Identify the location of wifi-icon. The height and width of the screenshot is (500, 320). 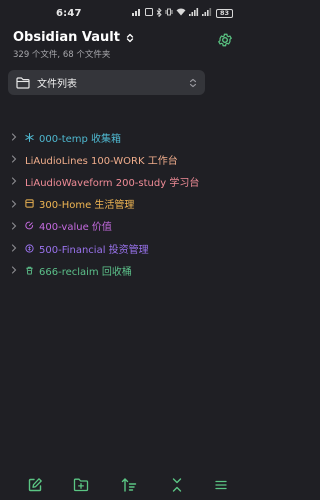
(181, 13).